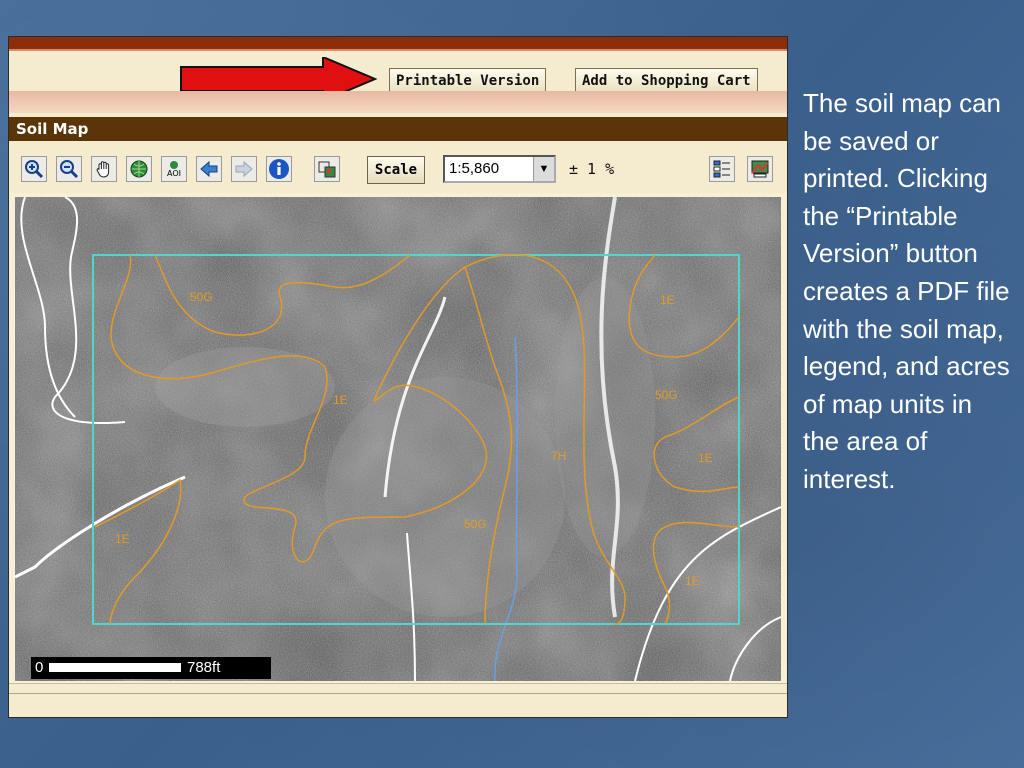 The image size is (1024, 768). Describe the element at coordinates (34, 169) in the screenshot. I see `zoom-in-icon` at that location.